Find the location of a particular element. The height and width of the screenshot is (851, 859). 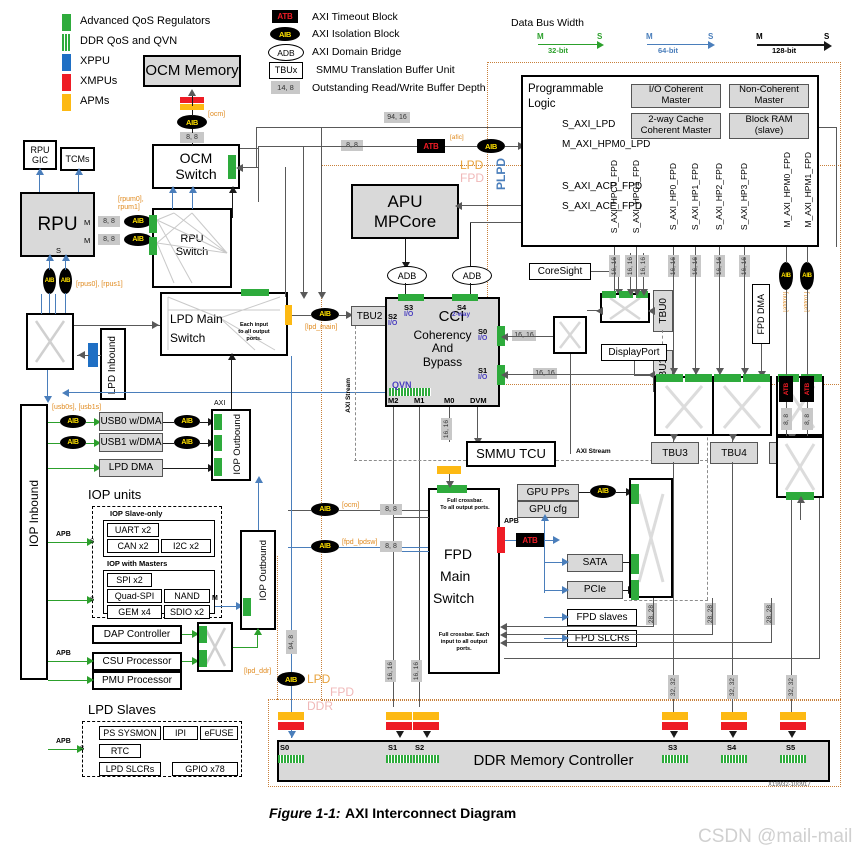

tbu2-block: TBU2 is located at coordinates (369, 316).